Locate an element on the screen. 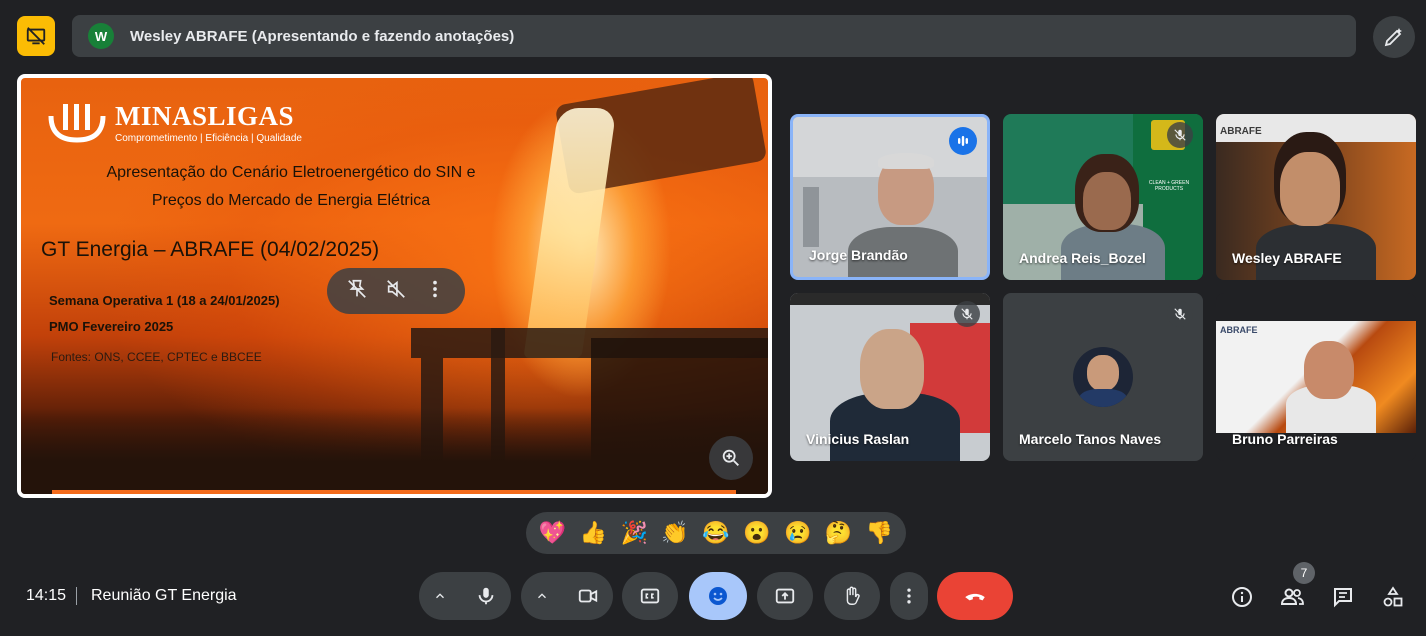  call-end-icon is located at coordinates (975, 597).